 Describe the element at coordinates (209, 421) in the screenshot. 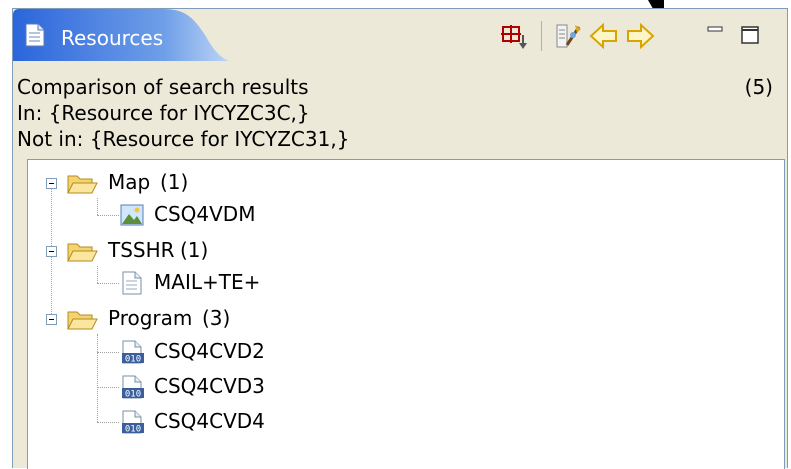

I see `node-label: CSQ4CVD4` at that location.